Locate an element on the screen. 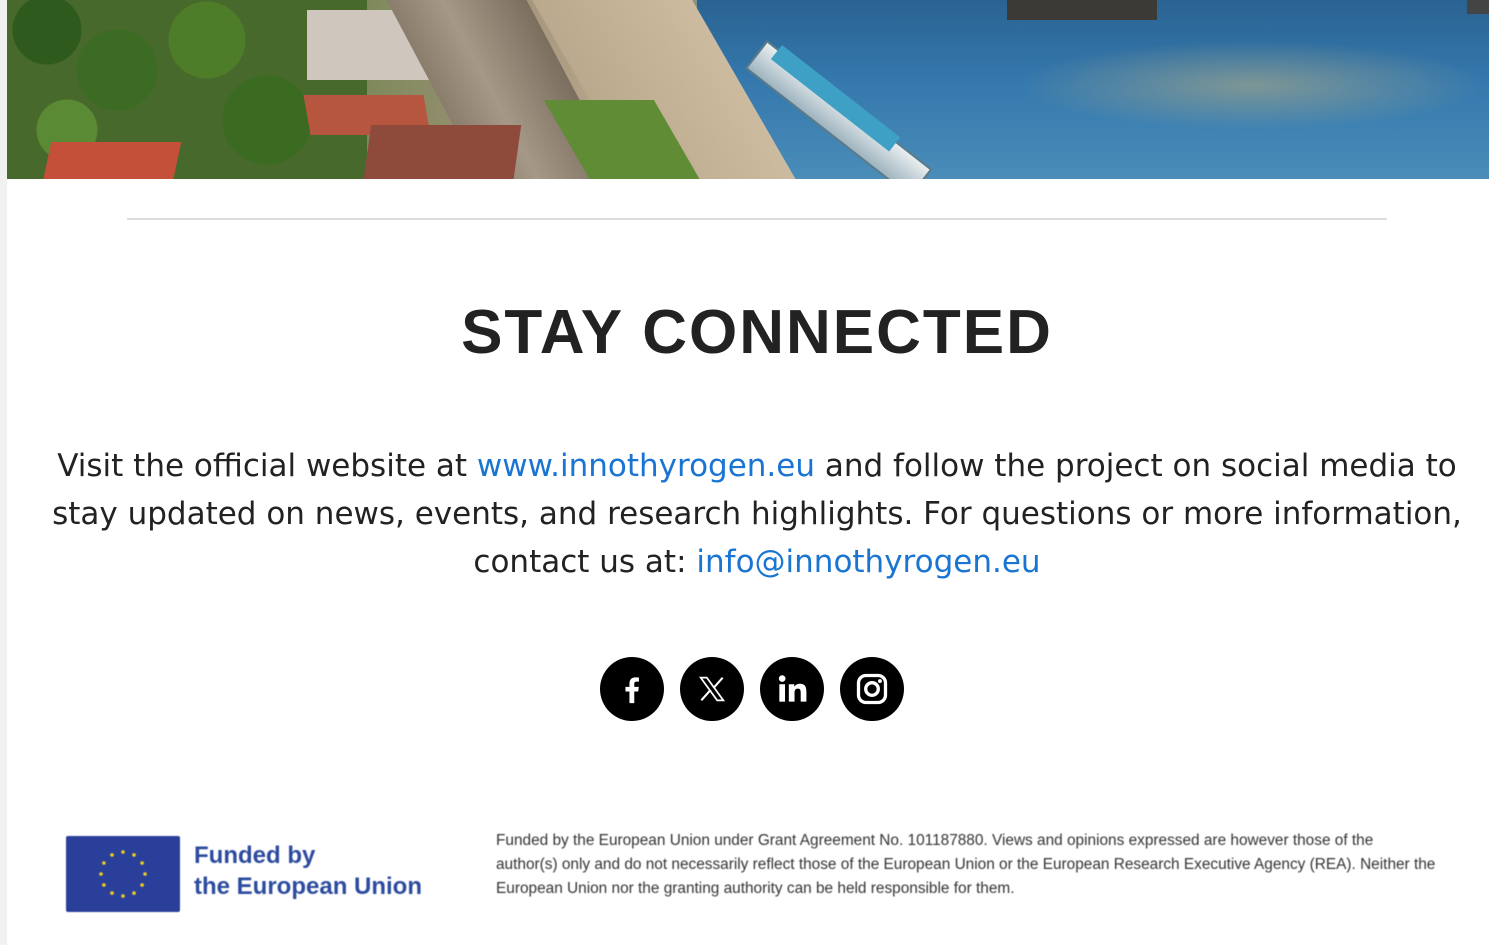  social-links is located at coordinates (753, 689).